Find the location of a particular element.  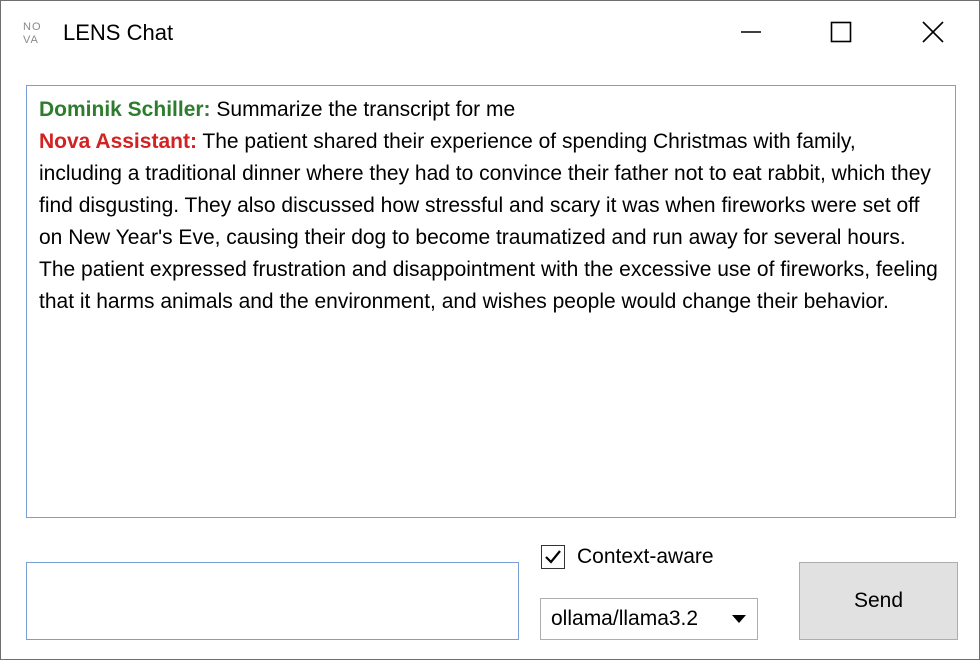

minimize-icon is located at coordinates (751, 32).